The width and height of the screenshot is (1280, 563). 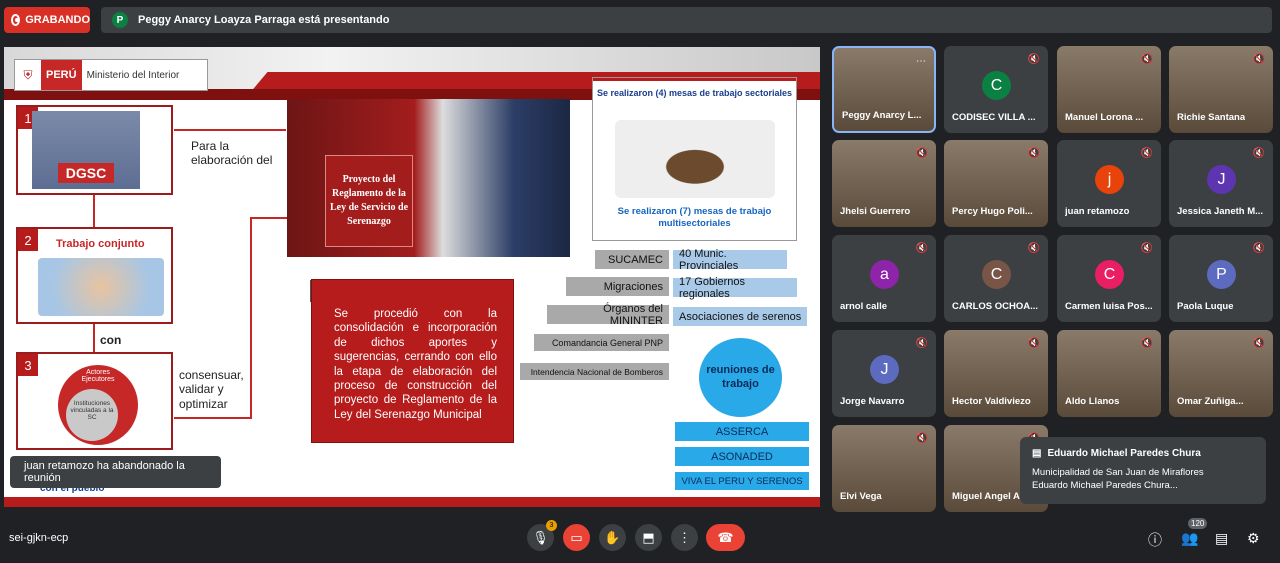 I want to click on gray-box: Intendencia Nacional de Bomberos, so click(x=594, y=371).